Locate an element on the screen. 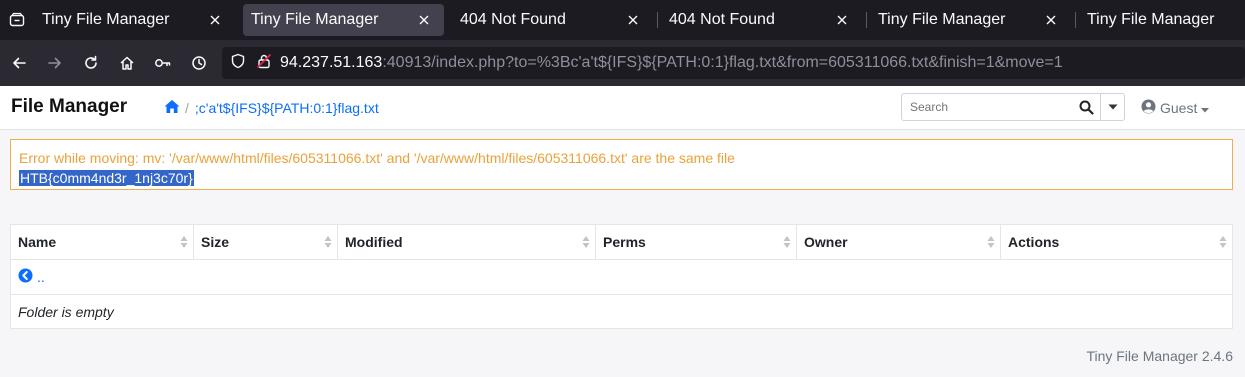  breadcrumb: / ;c'a't${IFS}${PATH:0:1}flag.txt is located at coordinates (271, 108).